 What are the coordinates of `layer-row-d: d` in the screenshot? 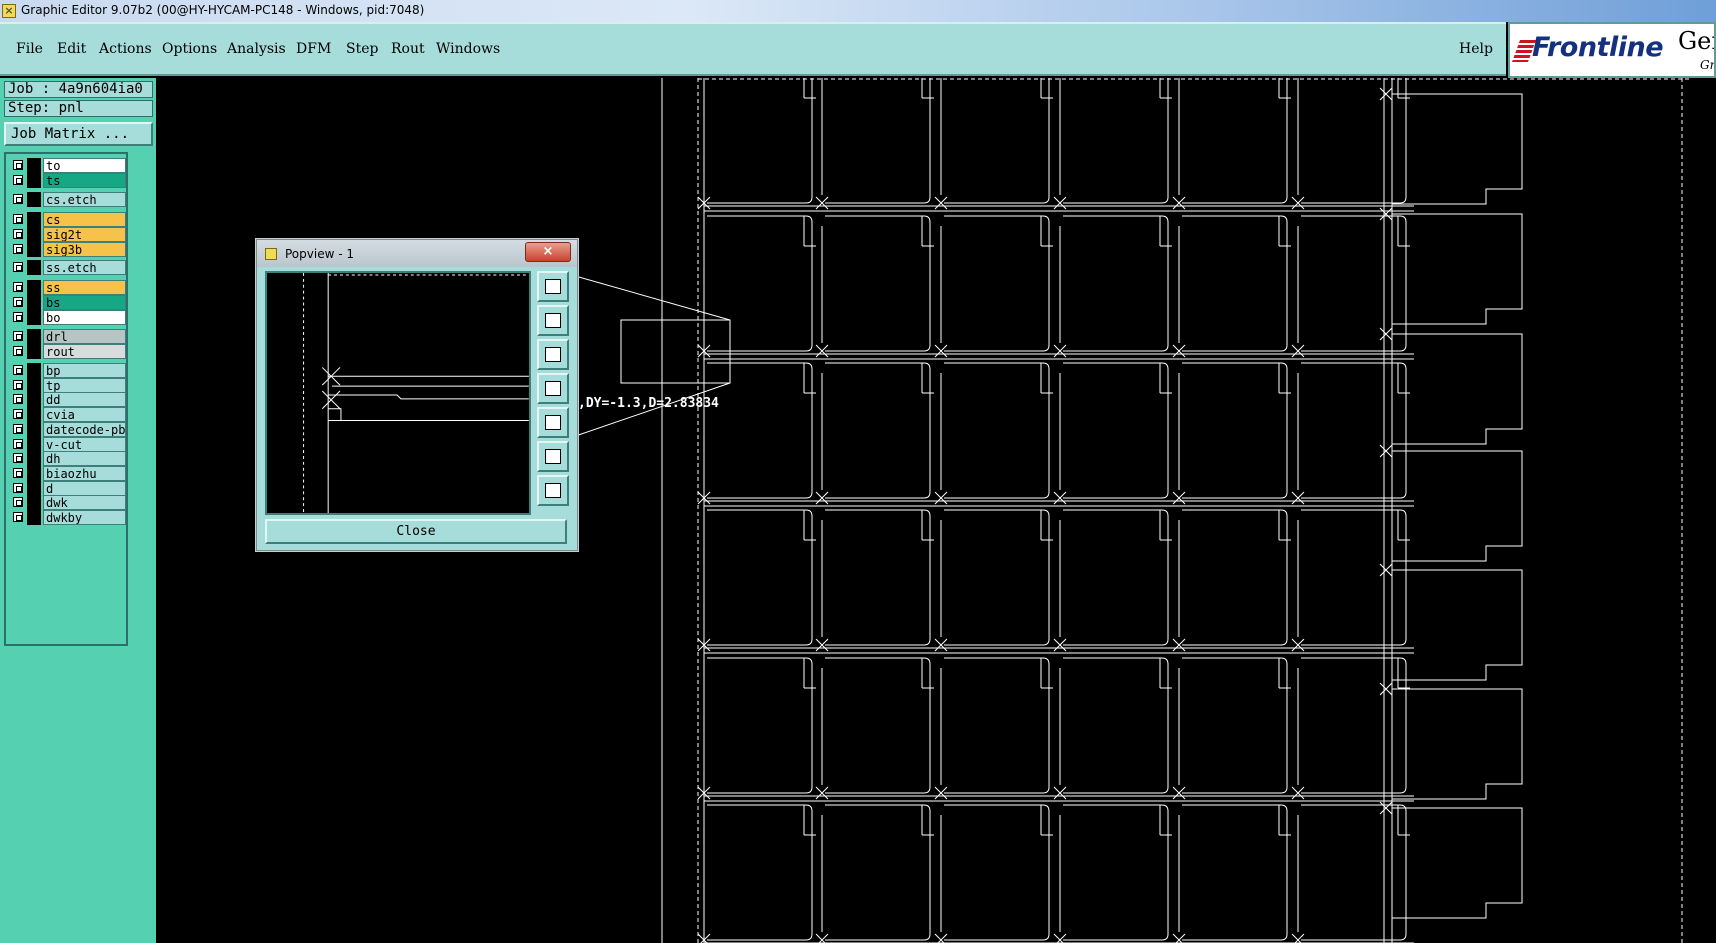 It's located at (67, 488).